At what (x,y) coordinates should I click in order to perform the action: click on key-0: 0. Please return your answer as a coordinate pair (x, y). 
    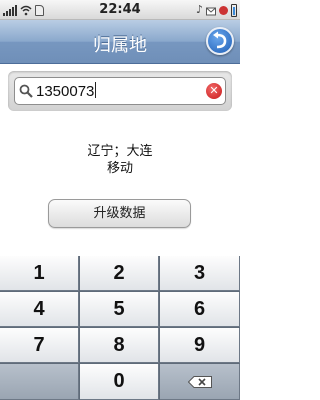
    Looking at the image, I should click on (119, 382).